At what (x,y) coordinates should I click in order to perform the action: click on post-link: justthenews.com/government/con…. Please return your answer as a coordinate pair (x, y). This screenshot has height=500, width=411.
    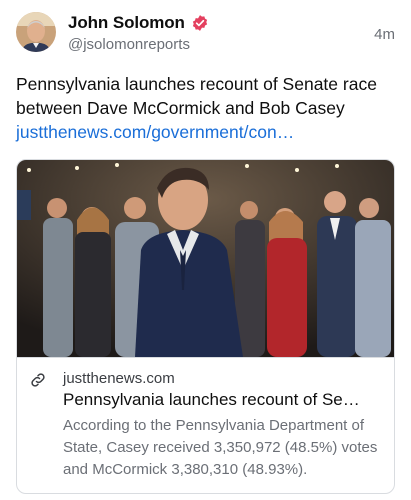
    Looking at the image, I should click on (155, 132).